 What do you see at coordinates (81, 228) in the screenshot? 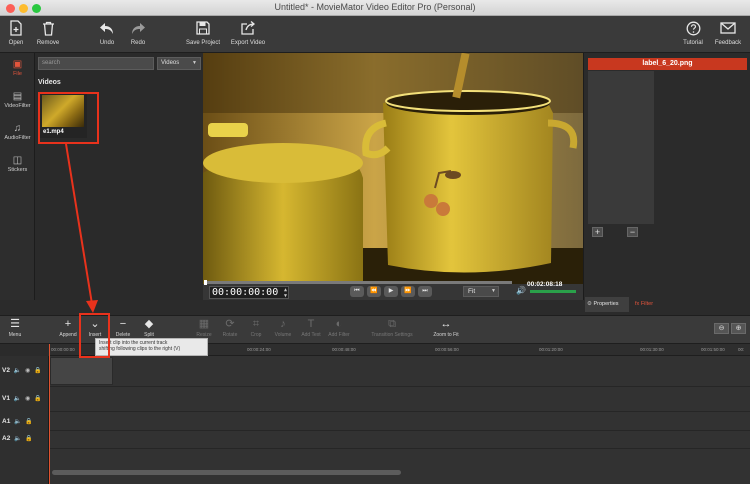
I see `annotation-arrow` at bounding box center [81, 228].